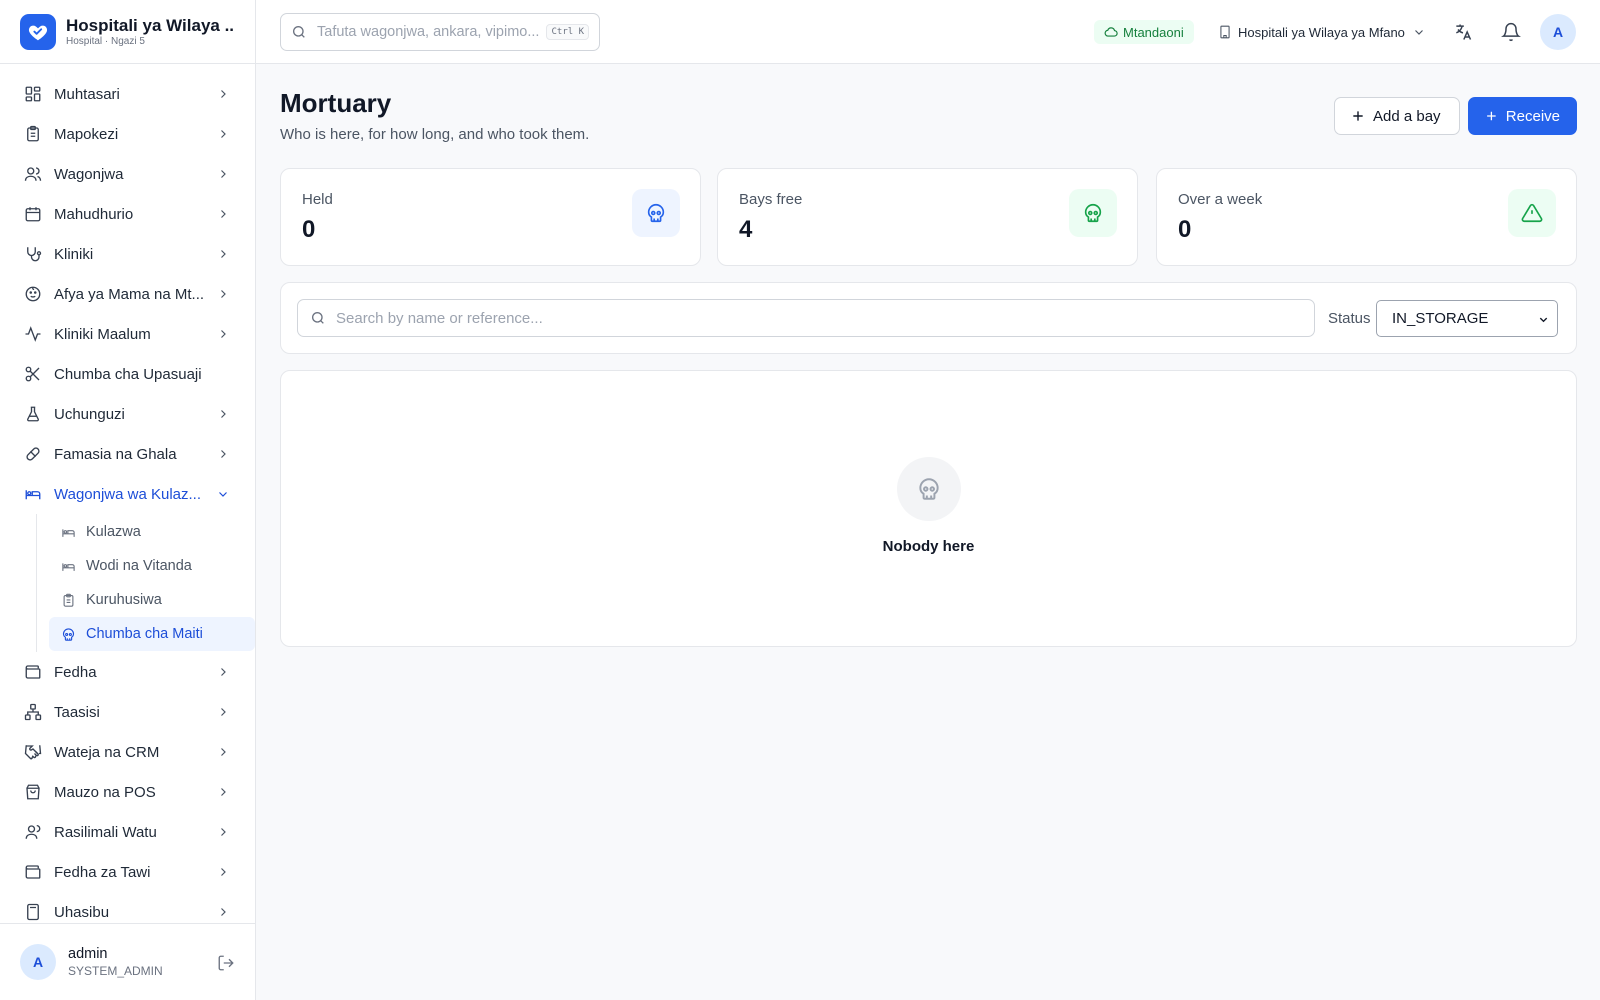 The height and width of the screenshot is (1000, 1600). I want to click on sidebar-item-label: Famasia na Ghala, so click(115, 454).